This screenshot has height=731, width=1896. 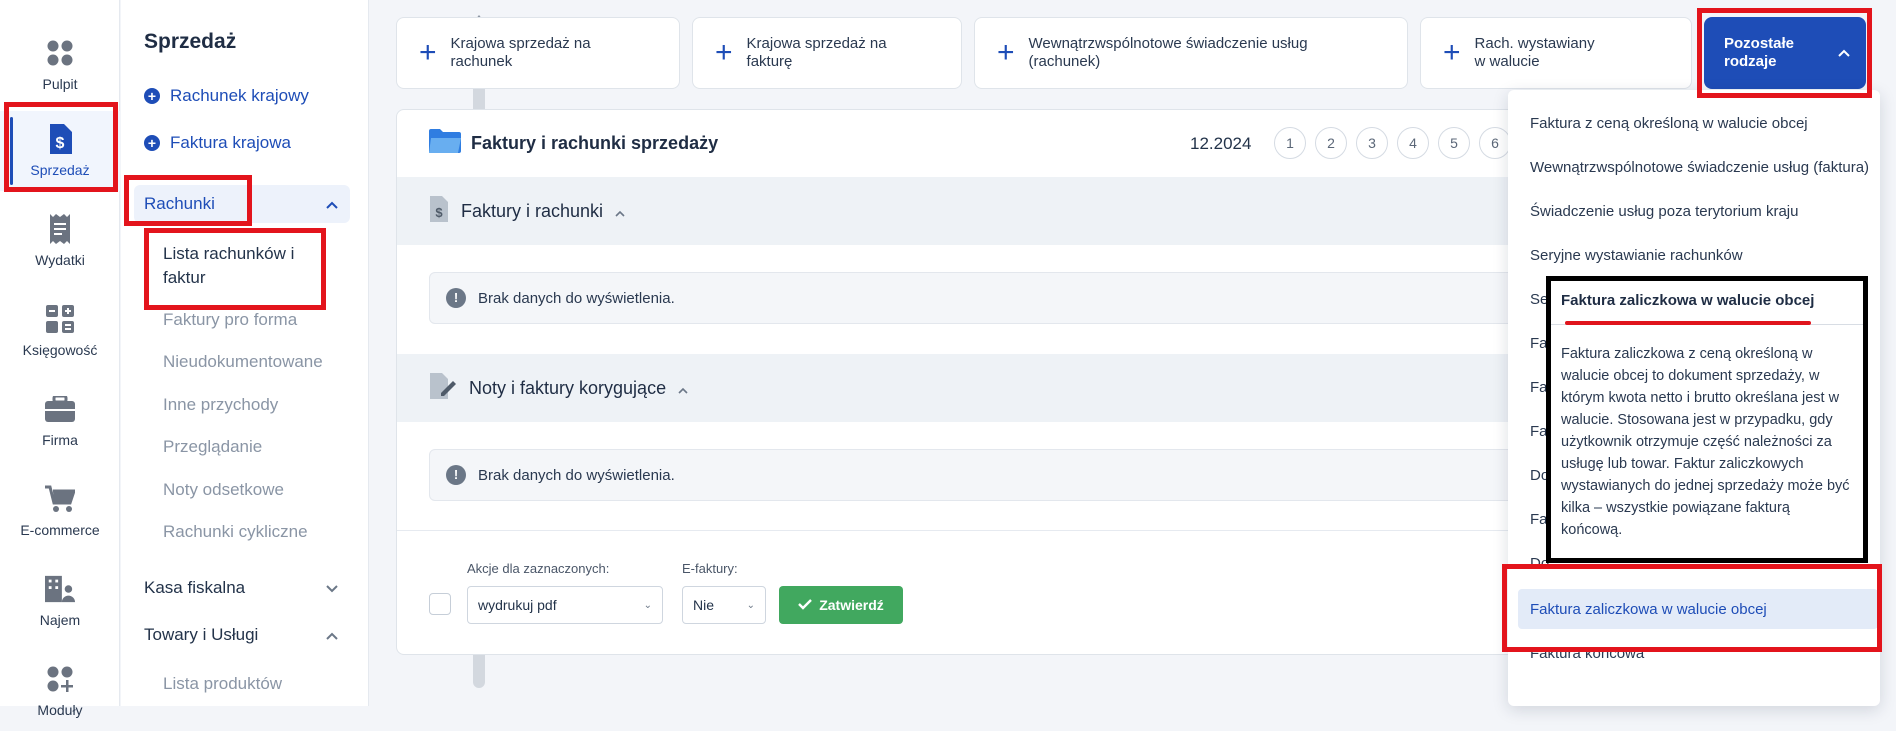 I want to click on page-button: 6, so click(x=1495, y=143).